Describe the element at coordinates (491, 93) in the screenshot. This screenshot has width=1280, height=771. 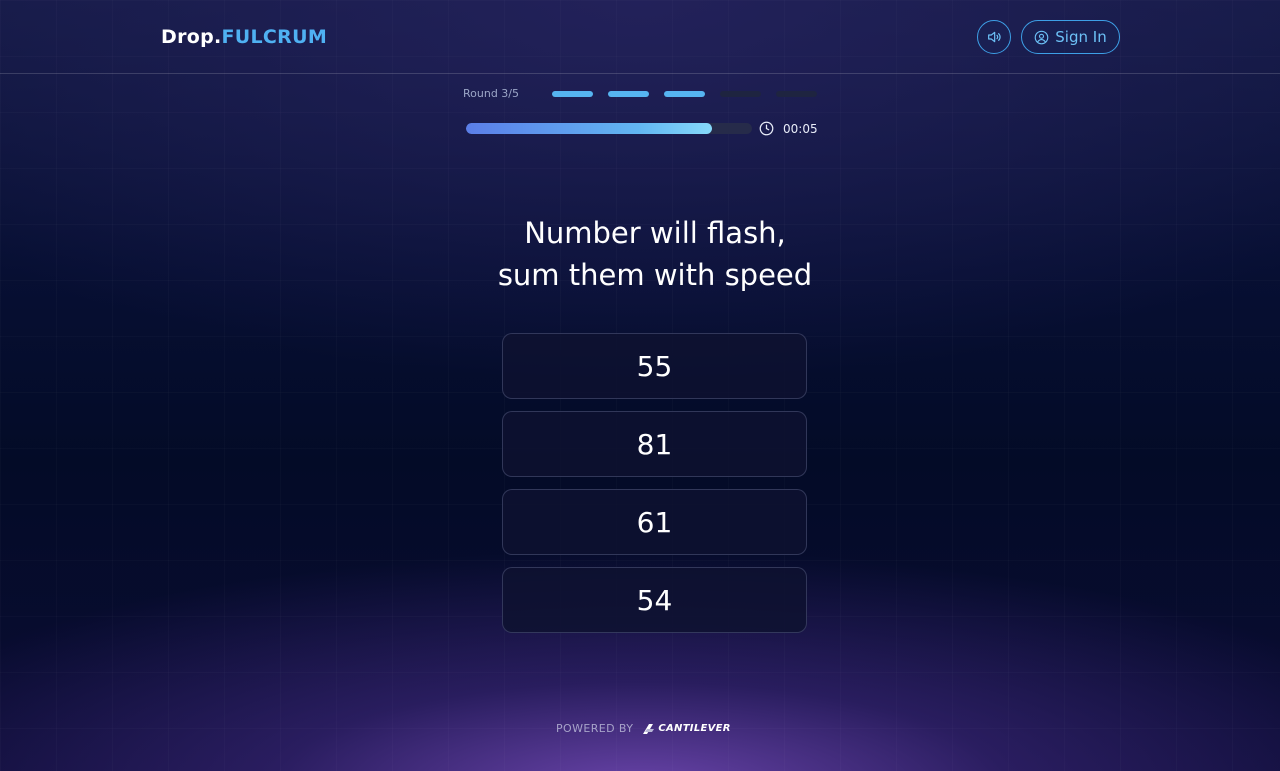
I see `round-counter: Round 3/5` at that location.